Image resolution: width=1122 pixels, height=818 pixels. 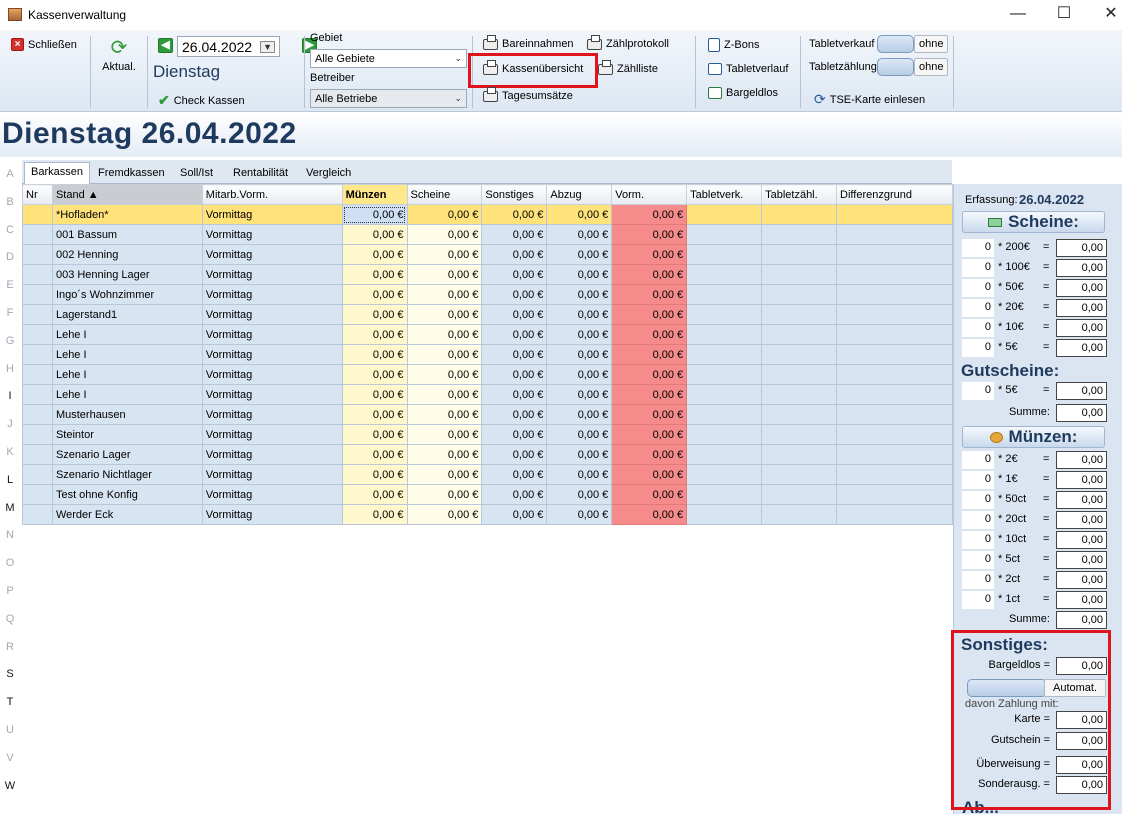 I want to click on letter-index-item: G, so click(x=10, y=341).